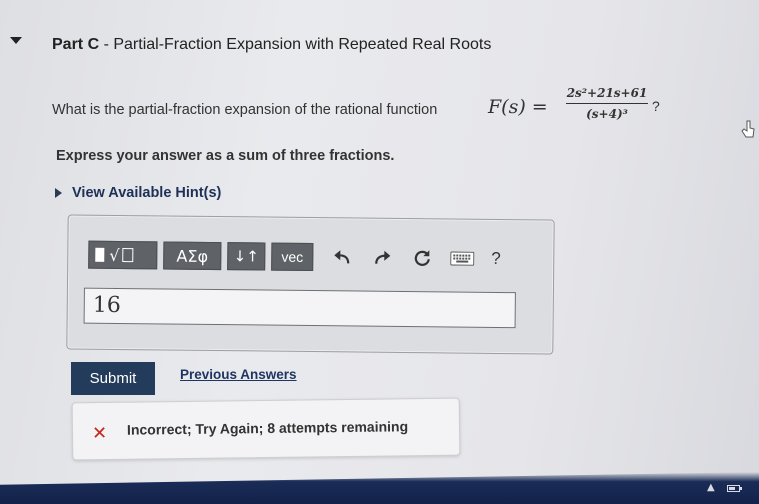  I want to click on keyboard-button, so click(462, 258).